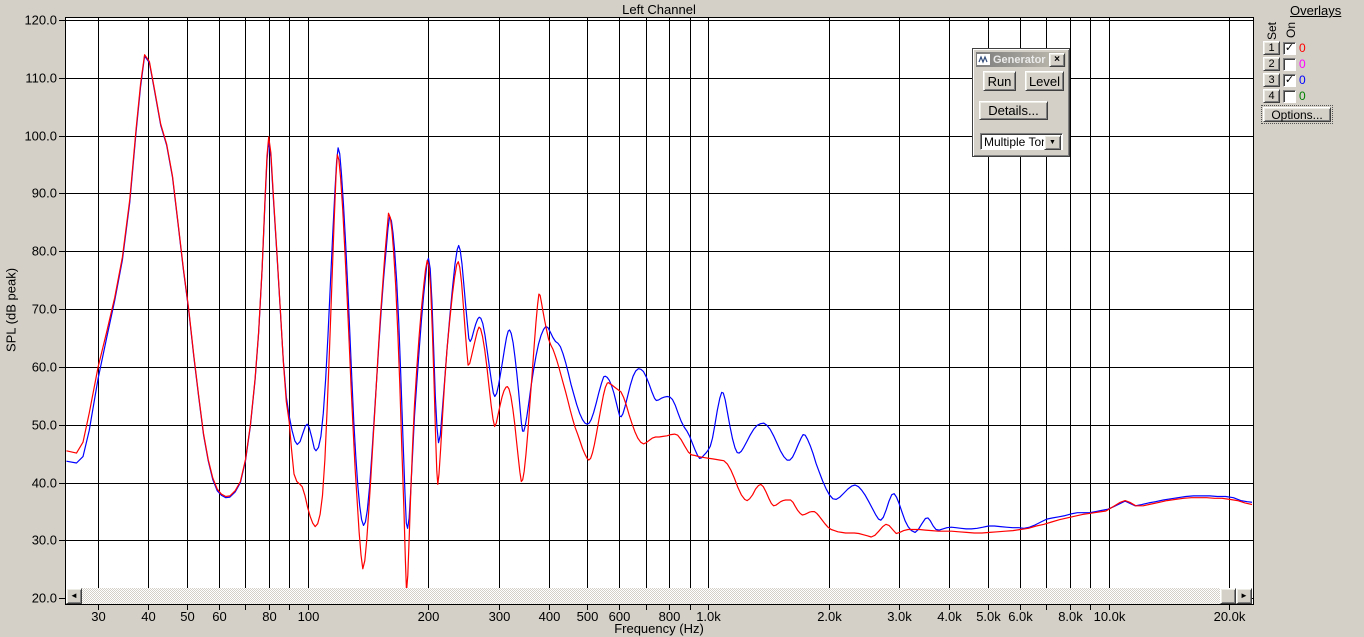 The height and width of the screenshot is (637, 1364). What do you see at coordinates (11, 310) in the screenshot?
I see `y-axis-title: SPL (dB peak)` at bounding box center [11, 310].